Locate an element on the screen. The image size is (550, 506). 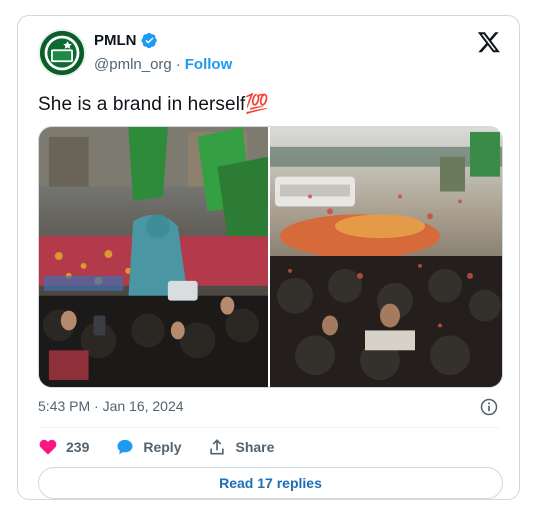
share-button: Share is located at coordinates (240, 447).